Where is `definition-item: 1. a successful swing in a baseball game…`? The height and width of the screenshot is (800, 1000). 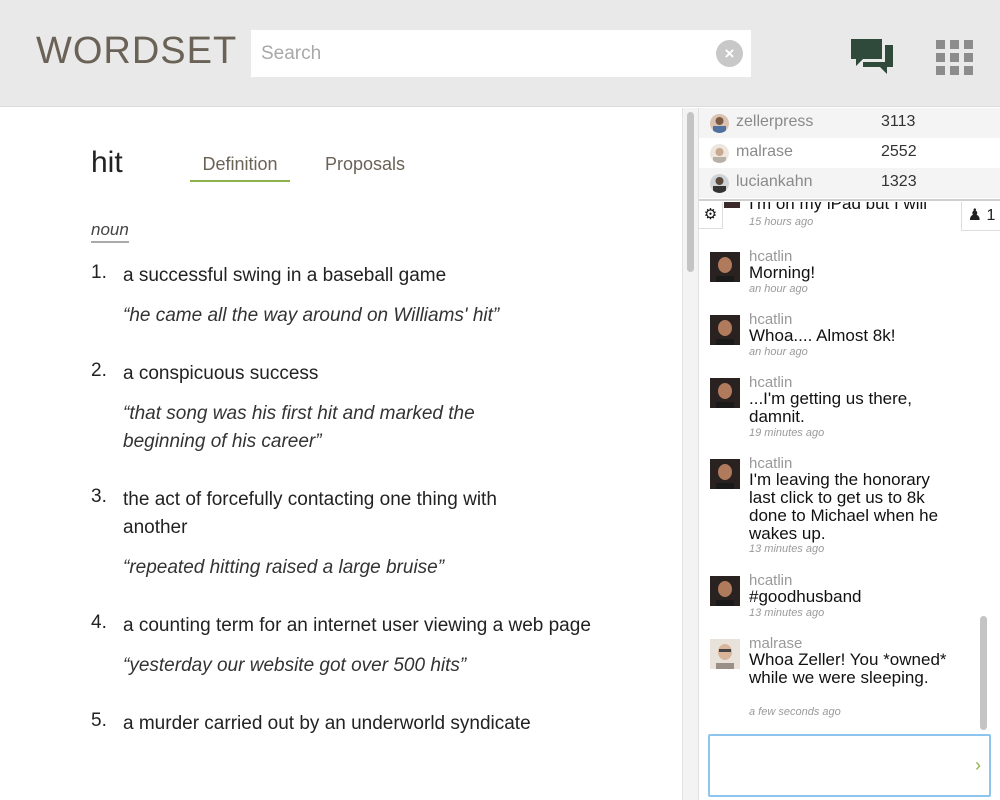 definition-item: 1. a successful swing in a baseball game… is located at coordinates (351, 296).